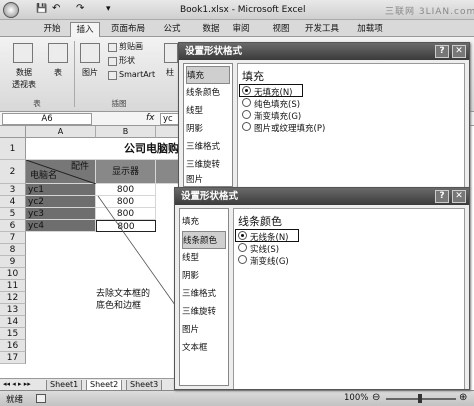  I want to click on table-group-label: 表, so click(37, 103).